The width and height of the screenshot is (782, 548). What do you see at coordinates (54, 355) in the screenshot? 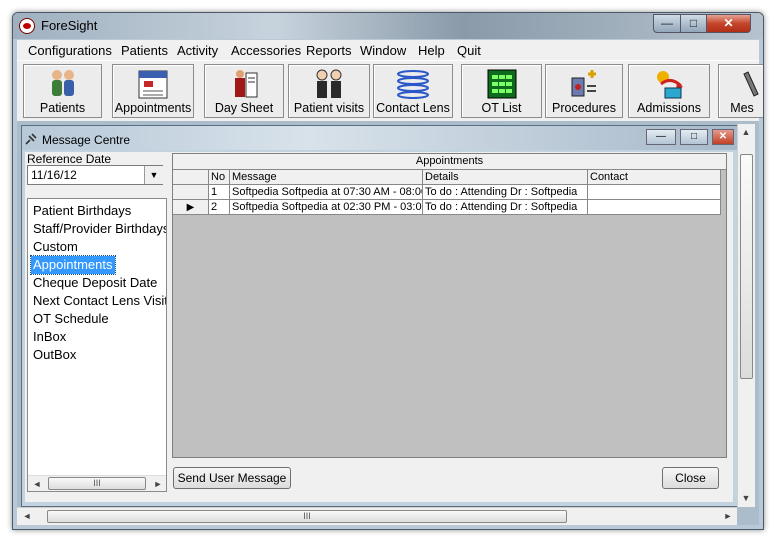
I see `list-item-outbox: OutBox` at bounding box center [54, 355].